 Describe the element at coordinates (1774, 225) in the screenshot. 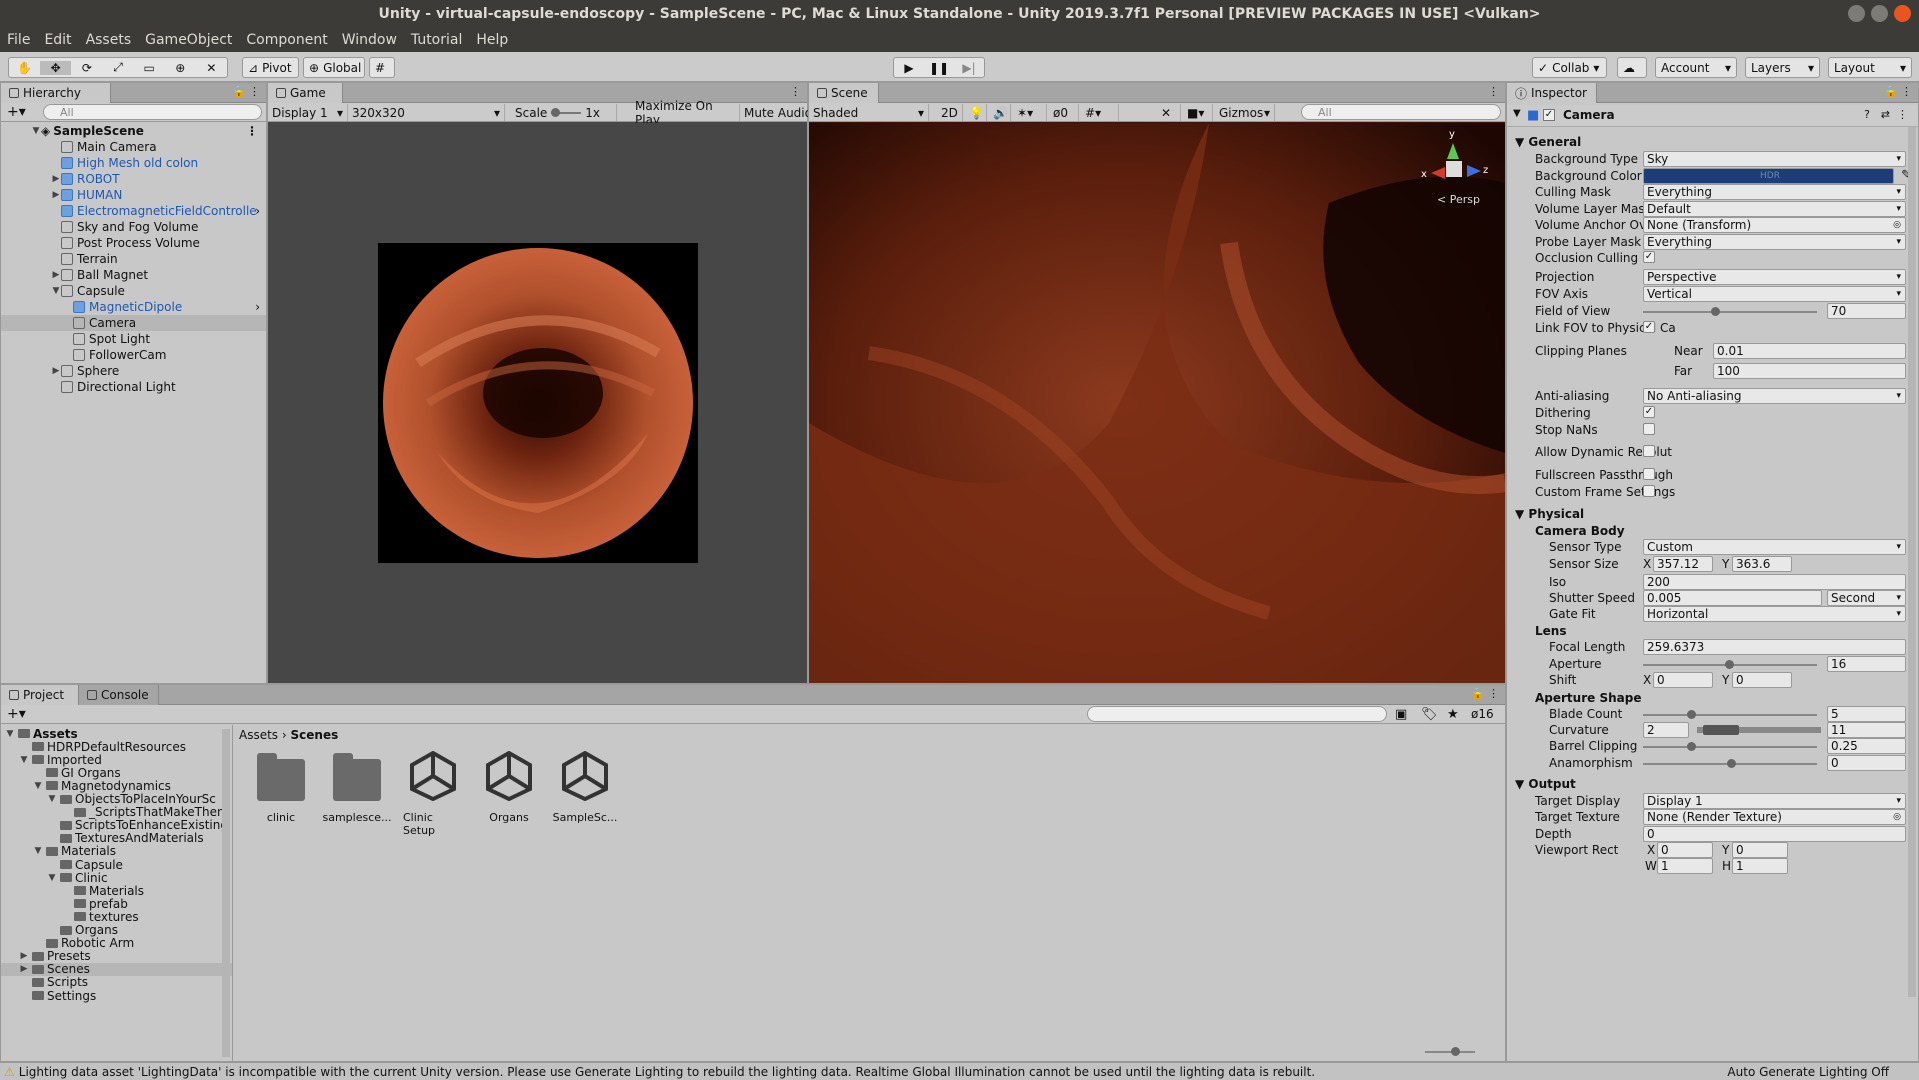

I see `object-field: None (Transform) ◎` at that location.